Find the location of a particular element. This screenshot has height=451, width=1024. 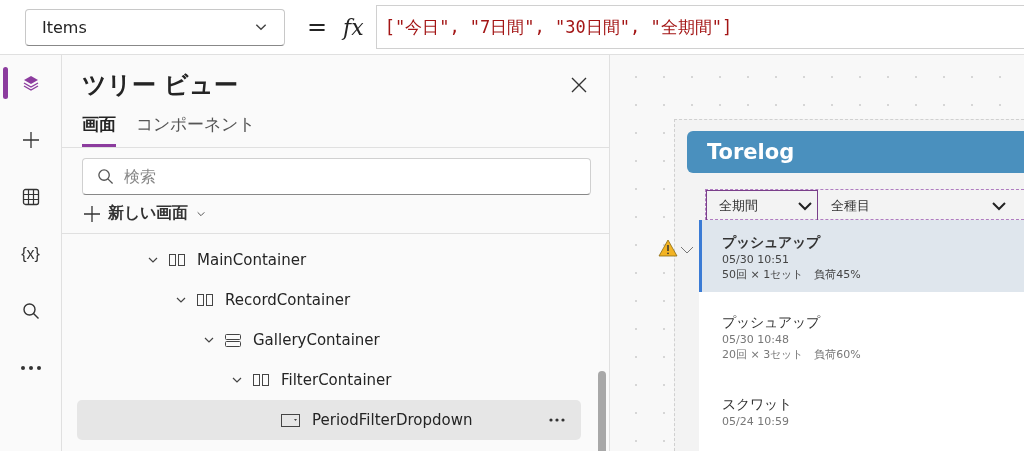

app-header: Torelog is located at coordinates (855, 152).